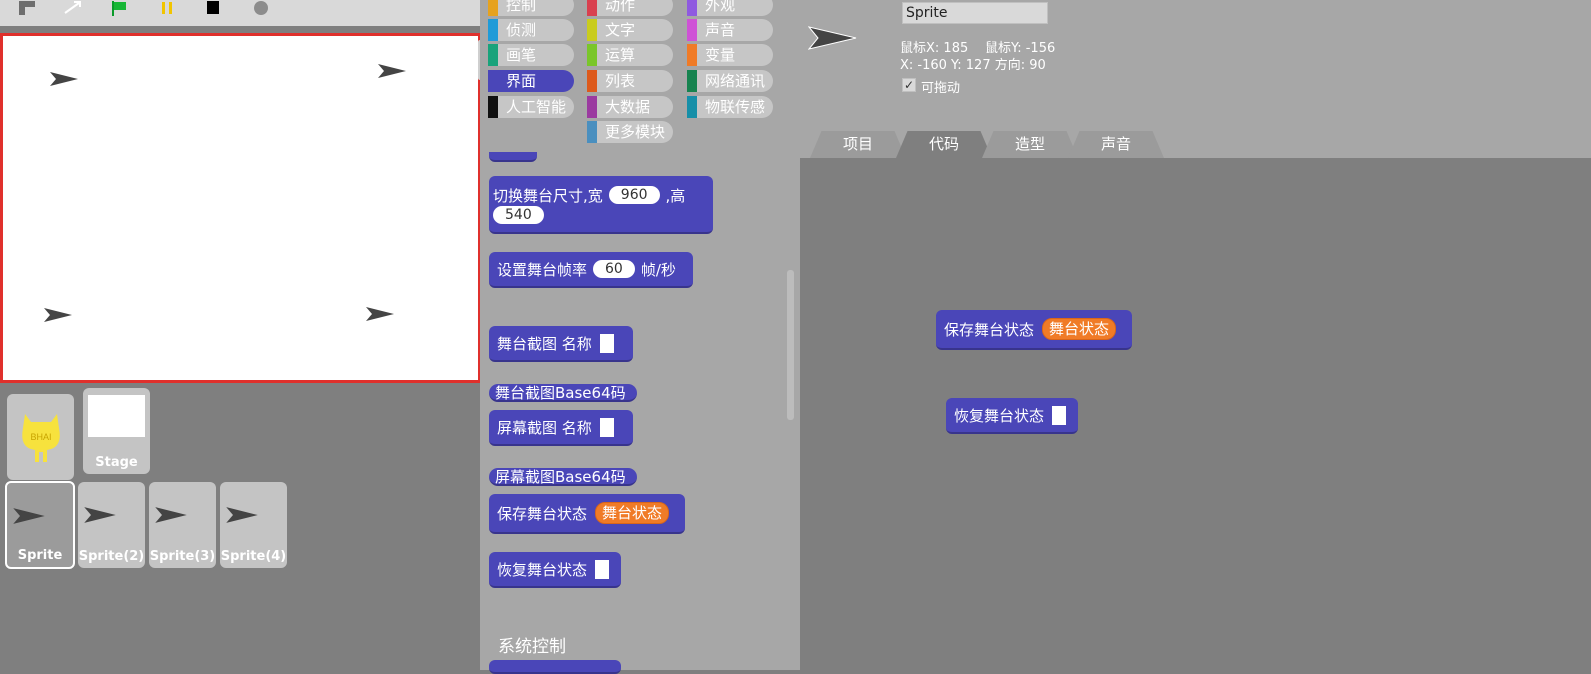 The image size is (1591, 674). What do you see at coordinates (116, 431) in the screenshot?
I see `stage-thumb: Stage` at bounding box center [116, 431].